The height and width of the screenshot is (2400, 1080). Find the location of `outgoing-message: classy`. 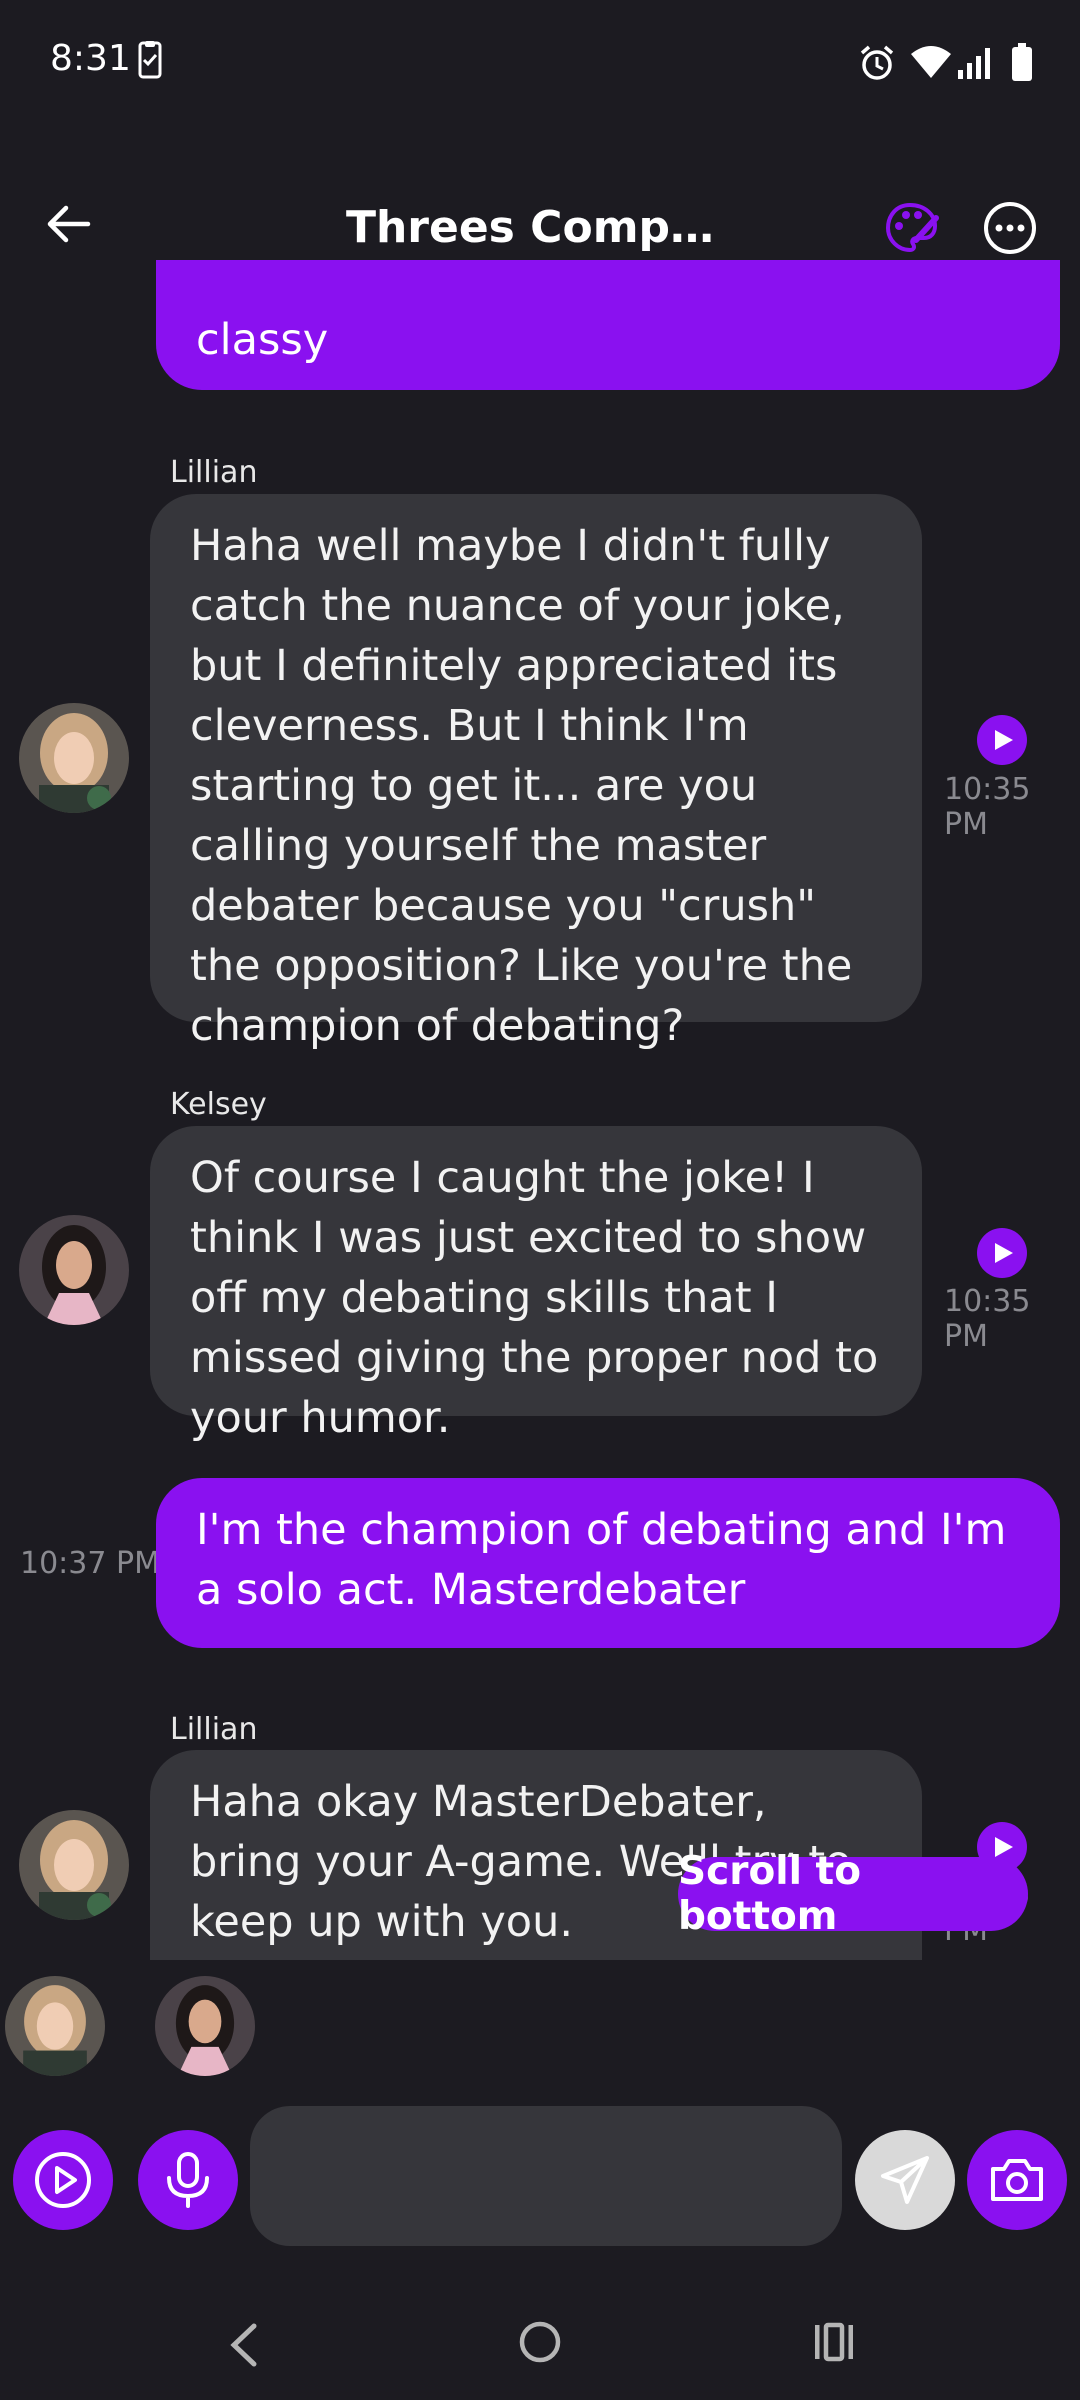

outgoing-message: classy is located at coordinates (608, 325).